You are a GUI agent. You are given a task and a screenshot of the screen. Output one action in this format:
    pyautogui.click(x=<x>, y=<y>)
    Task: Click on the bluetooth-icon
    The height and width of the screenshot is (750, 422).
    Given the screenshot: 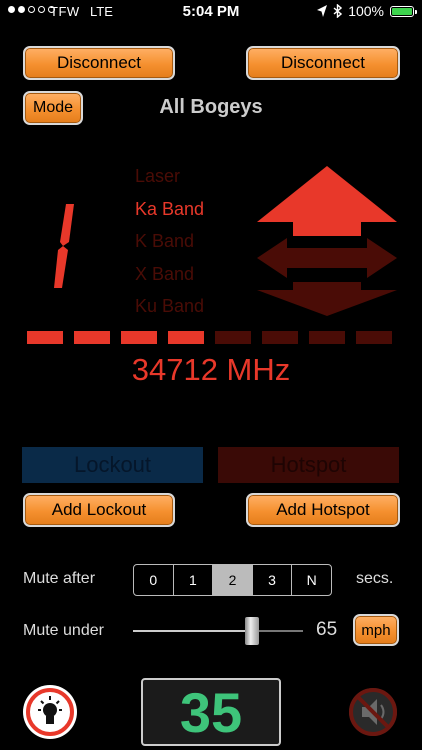 What is the action you would take?
    pyautogui.click(x=338, y=11)
    